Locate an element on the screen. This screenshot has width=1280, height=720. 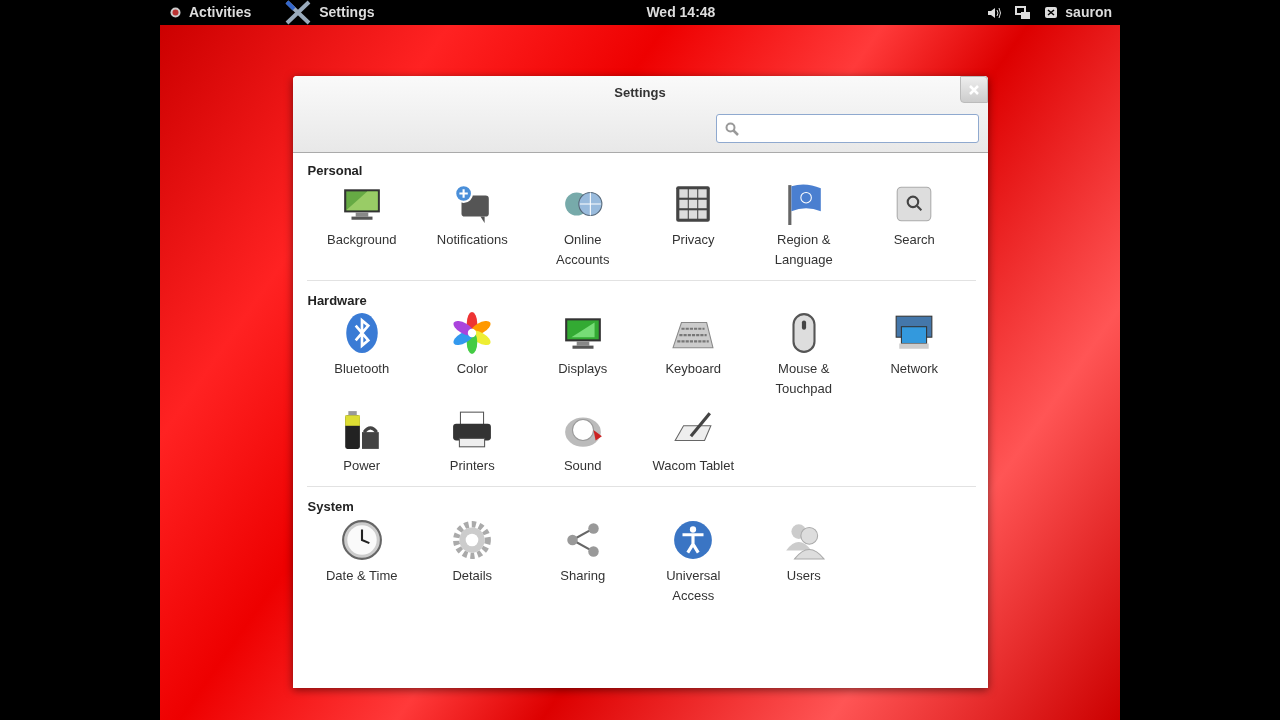
settings-panel-launcher: Online Accounts is located at coordinates (582, 226).